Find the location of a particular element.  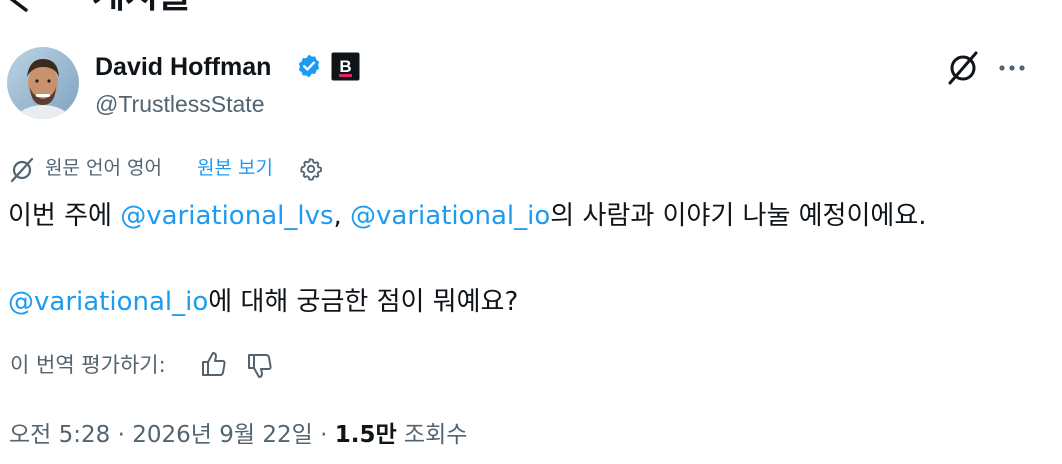

views-count: 1.5만 is located at coordinates (365, 435).